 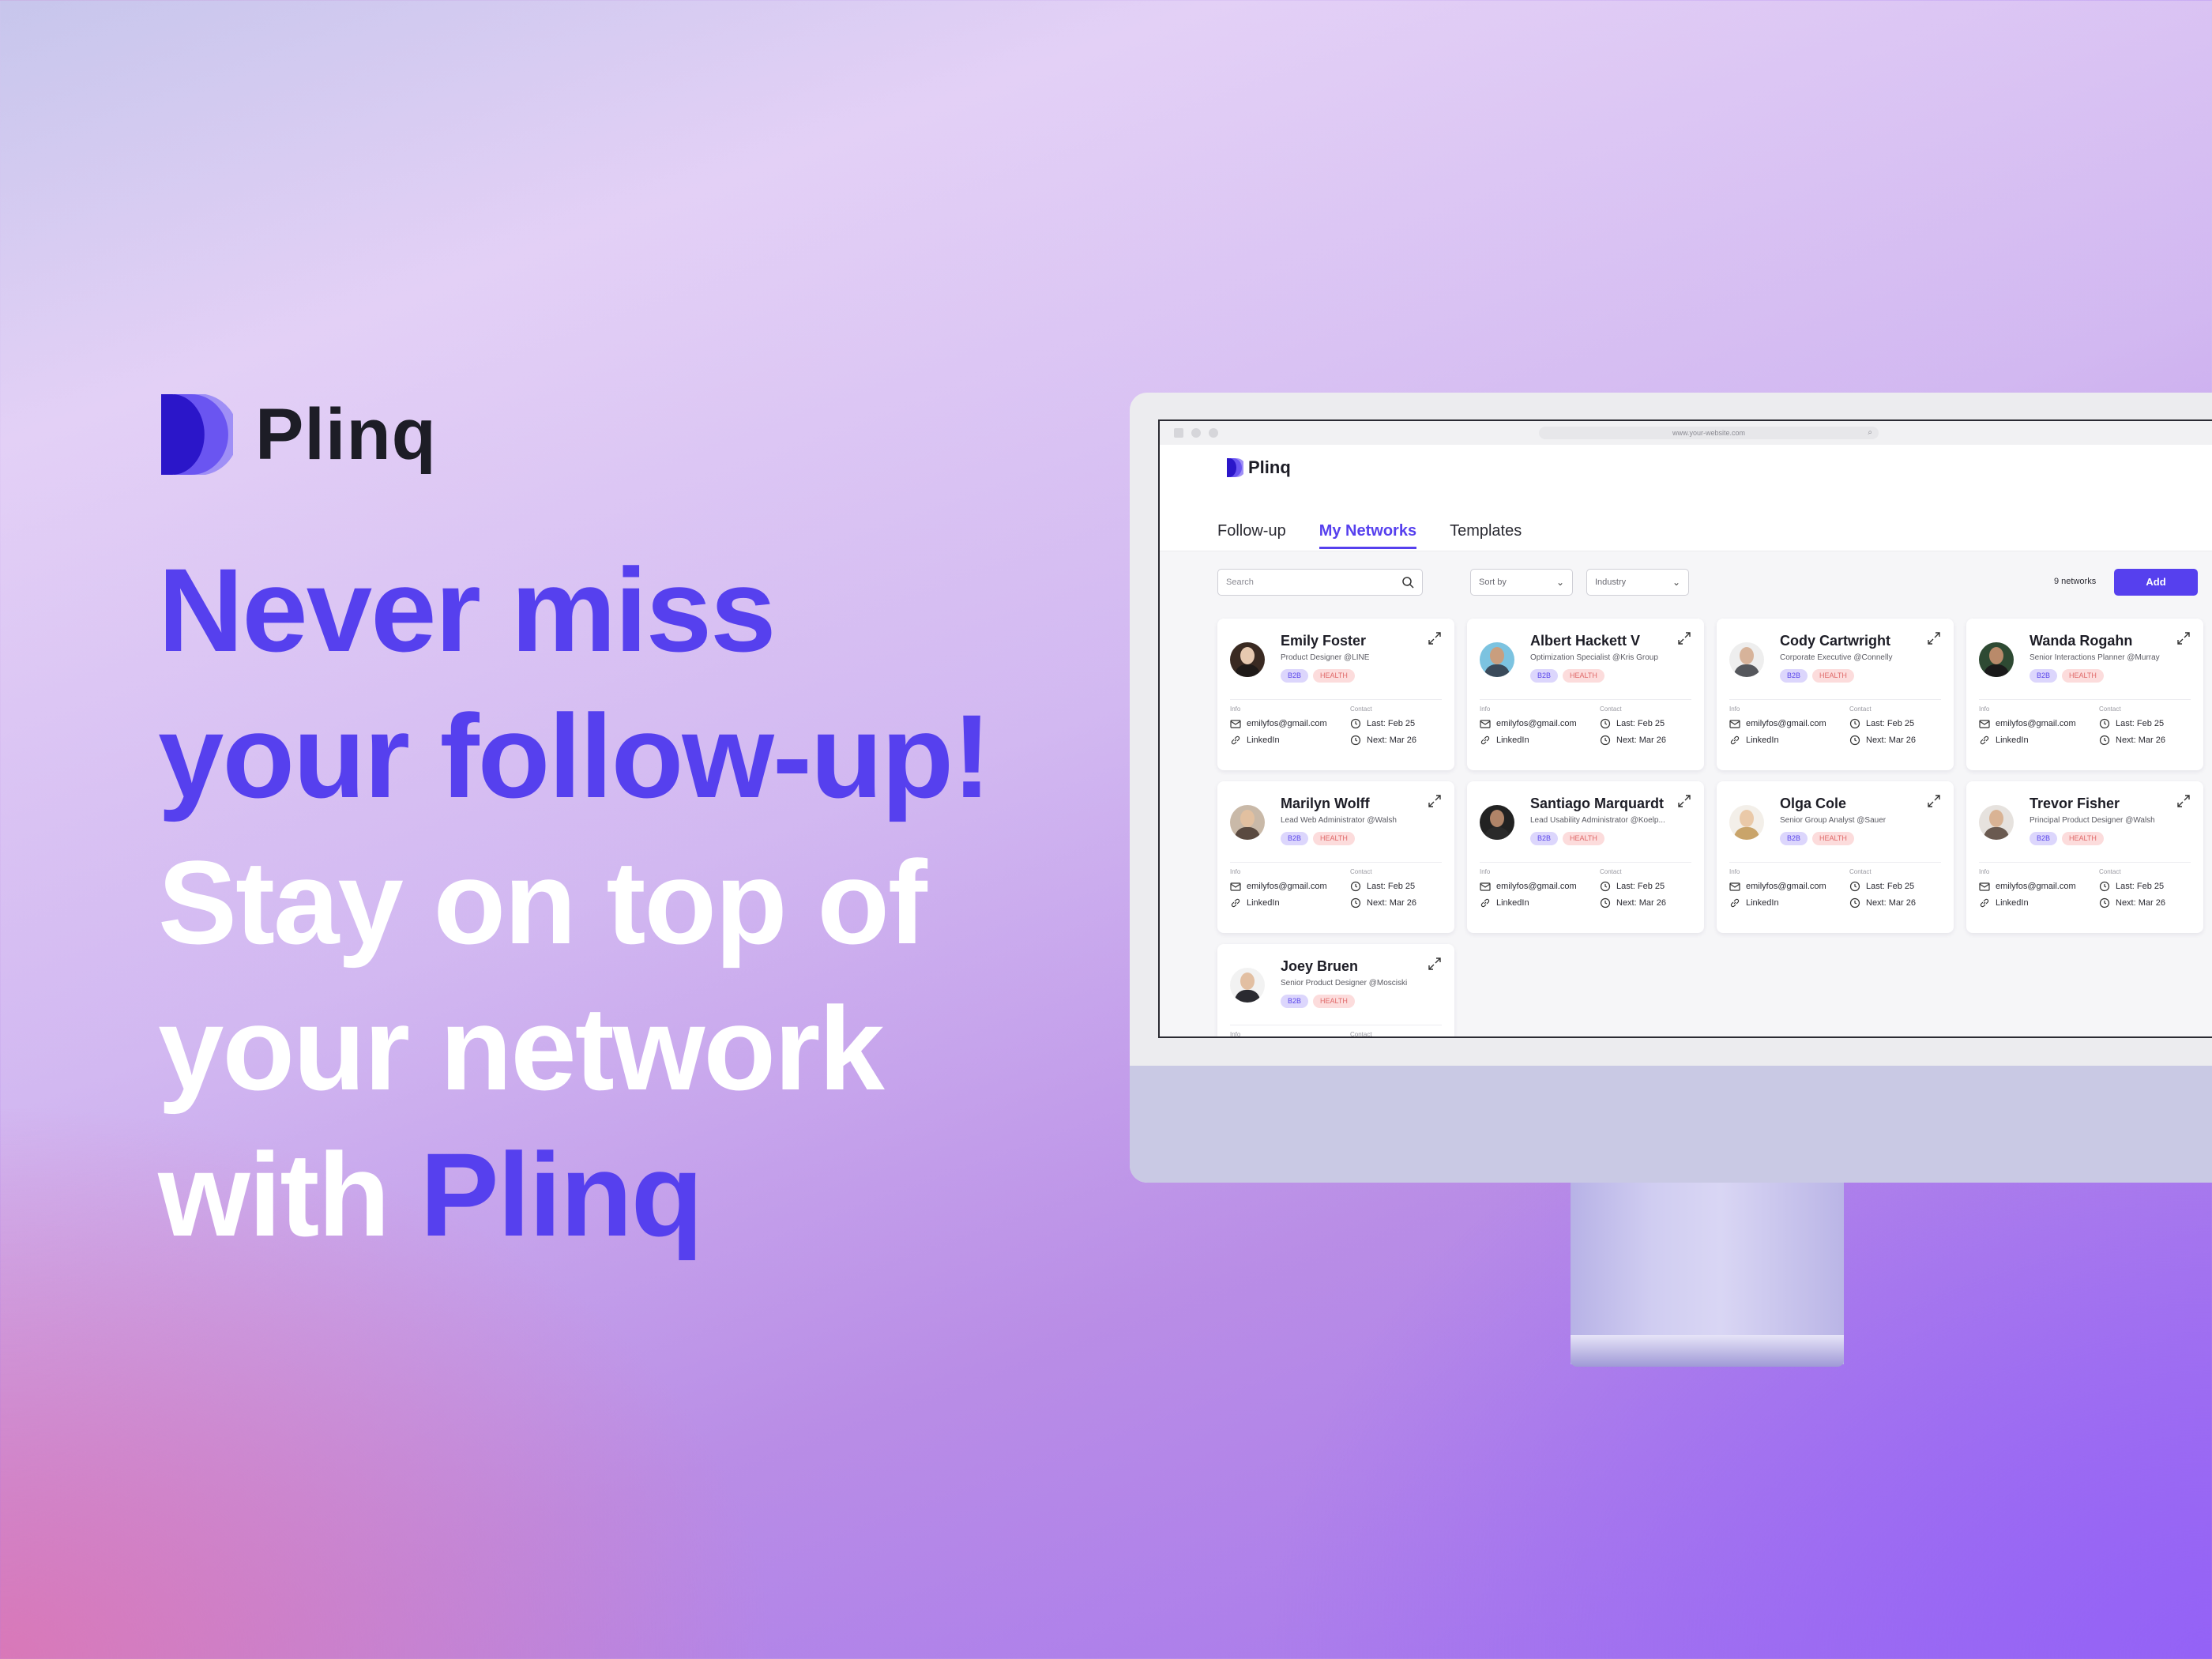 What do you see at coordinates (1735, 872) in the screenshot?
I see `info-label: Info` at bounding box center [1735, 872].